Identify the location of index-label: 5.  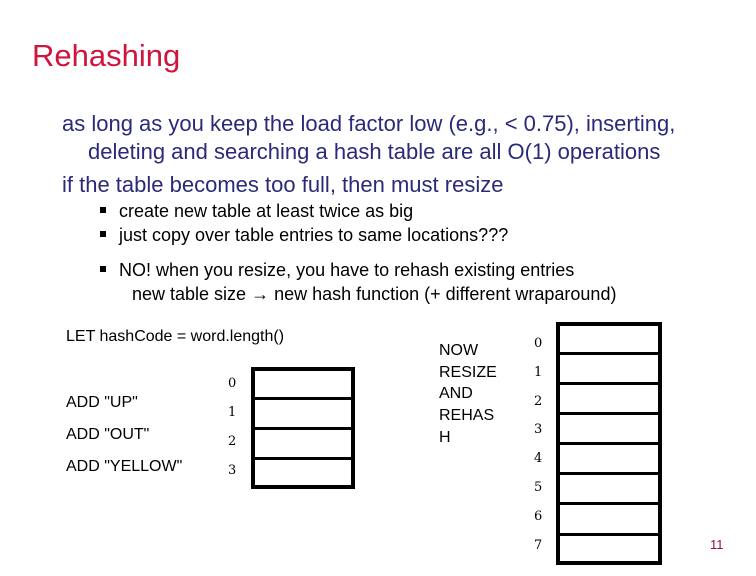
(538, 487).